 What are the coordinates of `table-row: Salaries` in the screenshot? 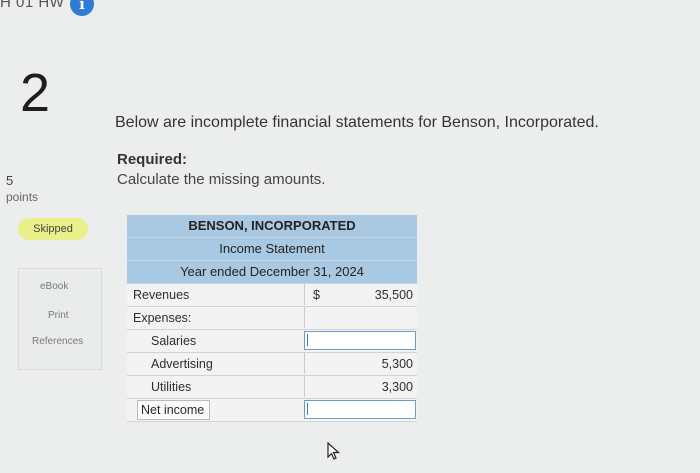 It's located at (272, 341).